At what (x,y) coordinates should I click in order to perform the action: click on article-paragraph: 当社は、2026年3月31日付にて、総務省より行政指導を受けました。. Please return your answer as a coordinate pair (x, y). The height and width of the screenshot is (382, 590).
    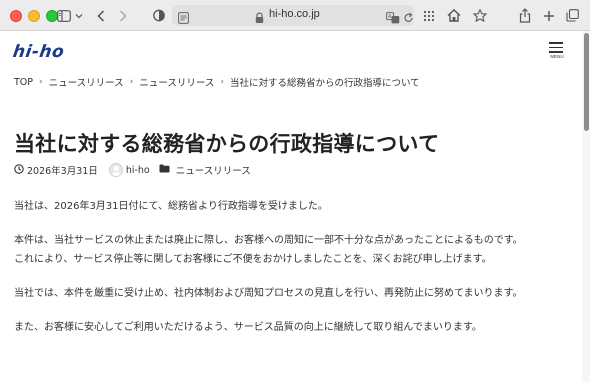
    Looking at the image, I should click on (171, 206).